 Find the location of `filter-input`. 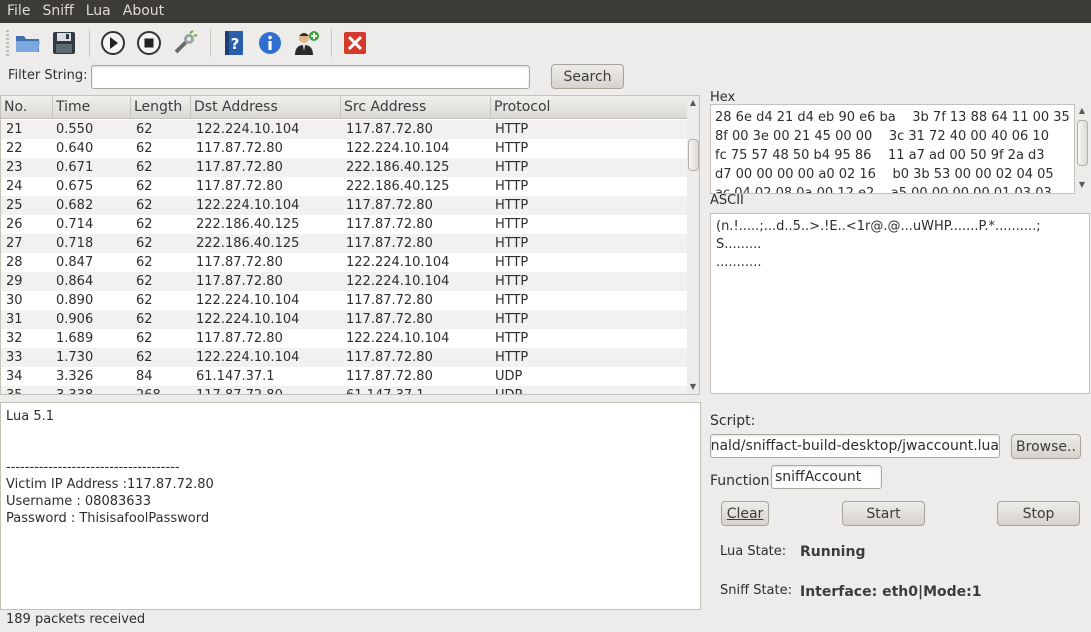

filter-input is located at coordinates (310, 77).